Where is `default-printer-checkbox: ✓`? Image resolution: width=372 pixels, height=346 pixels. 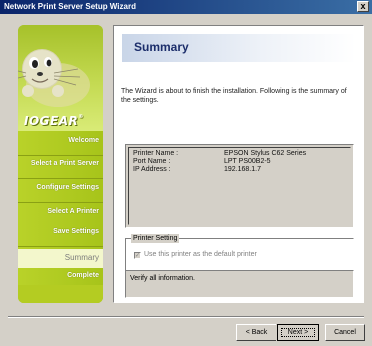 default-printer-checkbox: ✓ is located at coordinates (137, 255).